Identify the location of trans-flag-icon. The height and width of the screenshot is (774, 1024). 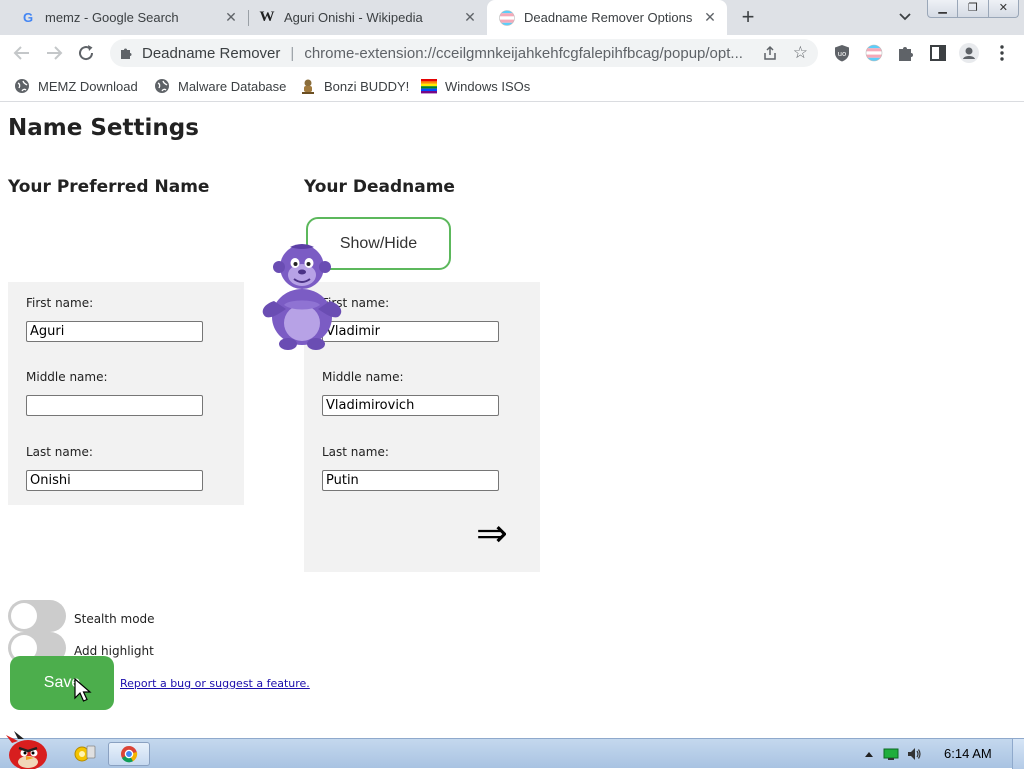
(507, 17).